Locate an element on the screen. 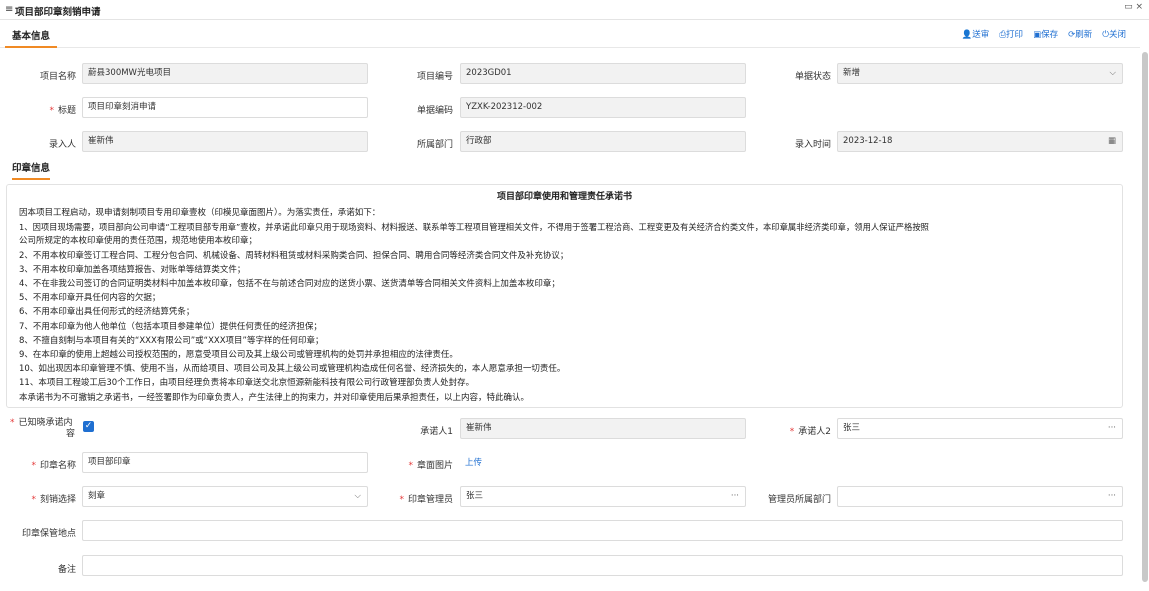 The height and width of the screenshot is (591, 1149). send-button: 👤送审 is located at coordinates (976, 34).